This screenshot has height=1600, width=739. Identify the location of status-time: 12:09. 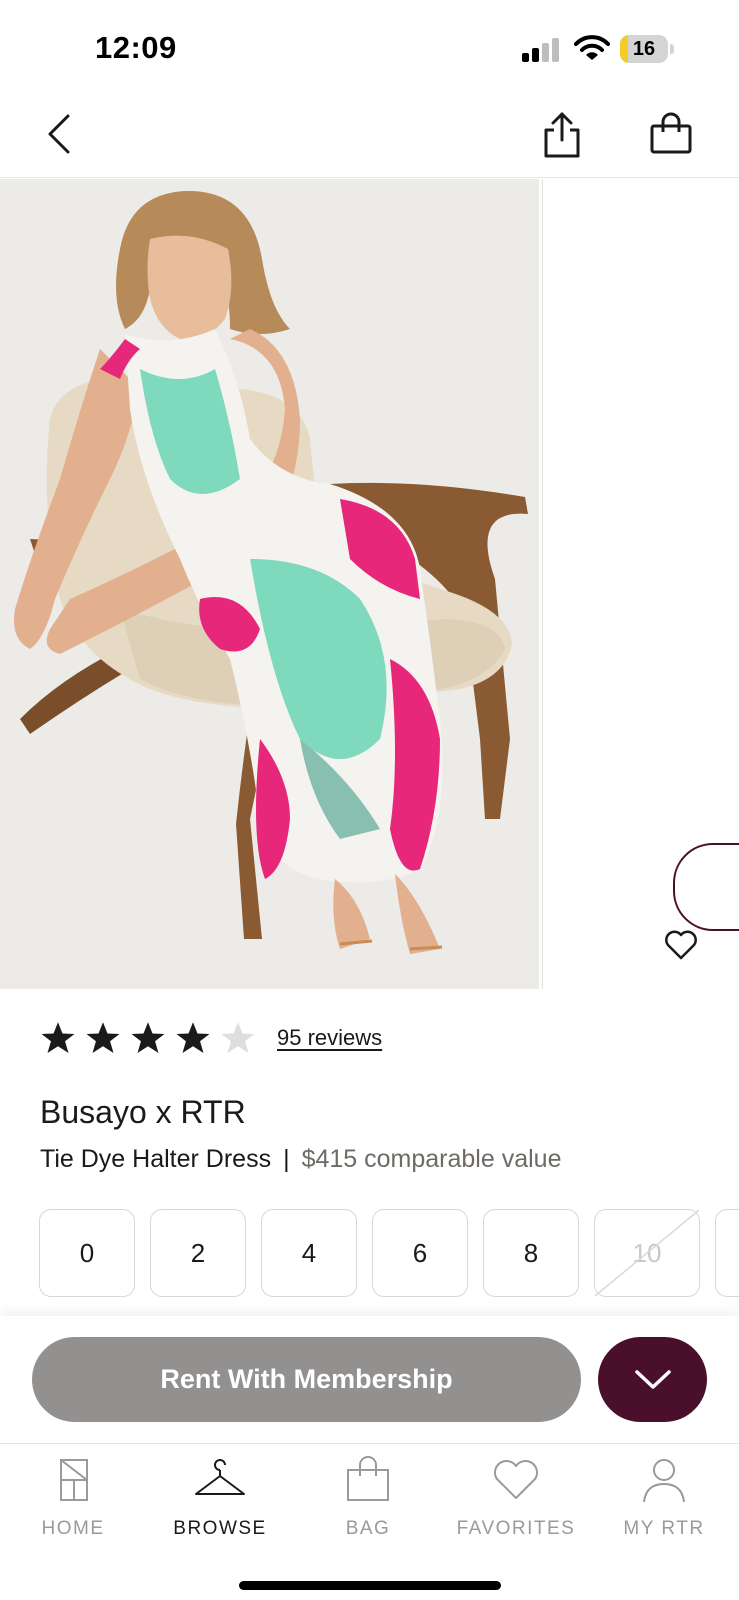
(136, 47).